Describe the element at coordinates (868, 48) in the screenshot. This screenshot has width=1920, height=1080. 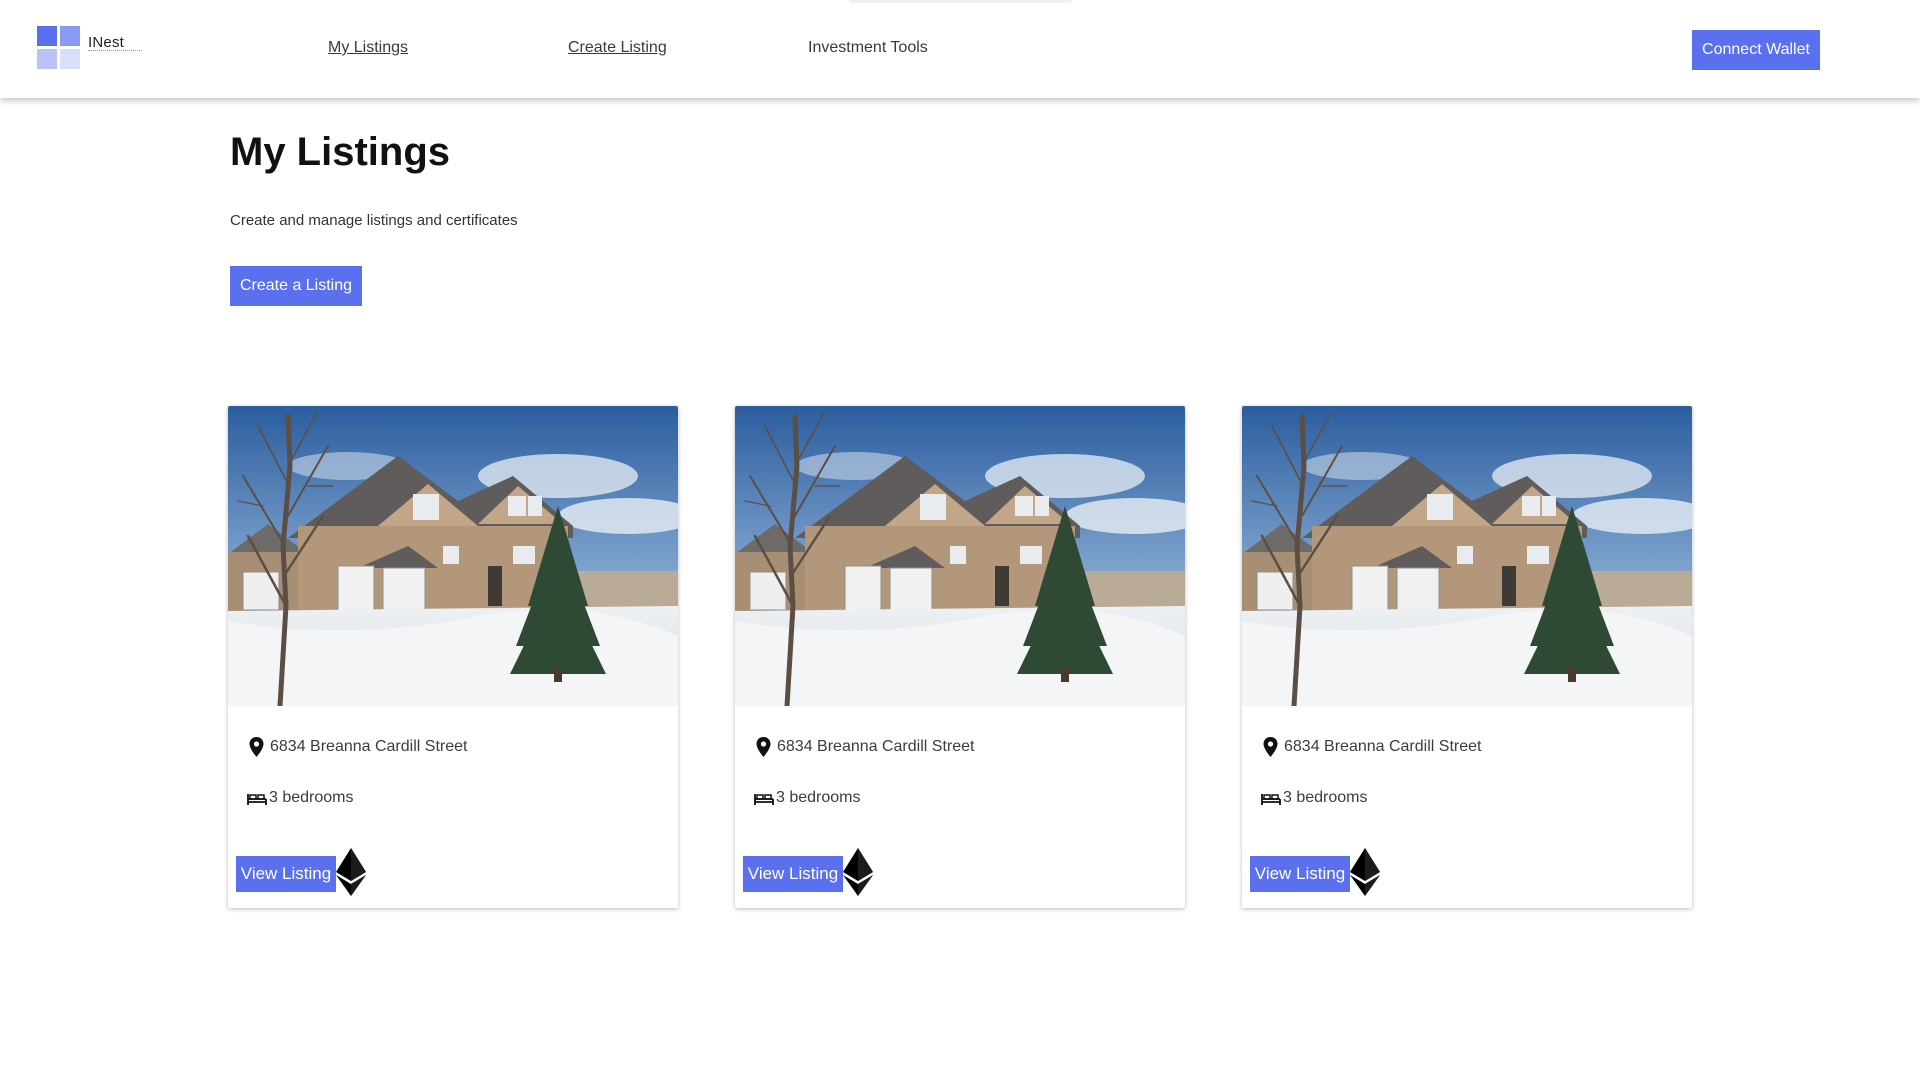
I see `nav-investment-tools: Investment Tools` at that location.